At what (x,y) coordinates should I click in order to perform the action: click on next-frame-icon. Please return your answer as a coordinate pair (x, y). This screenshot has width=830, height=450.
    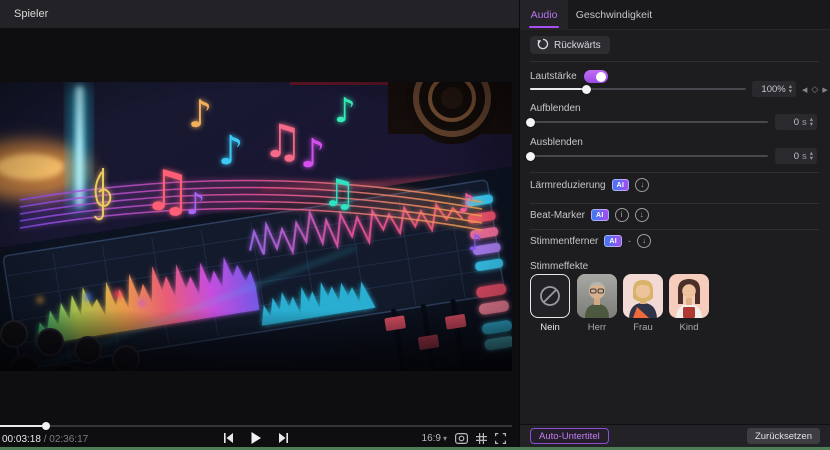
    Looking at the image, I should click on (283, 438).